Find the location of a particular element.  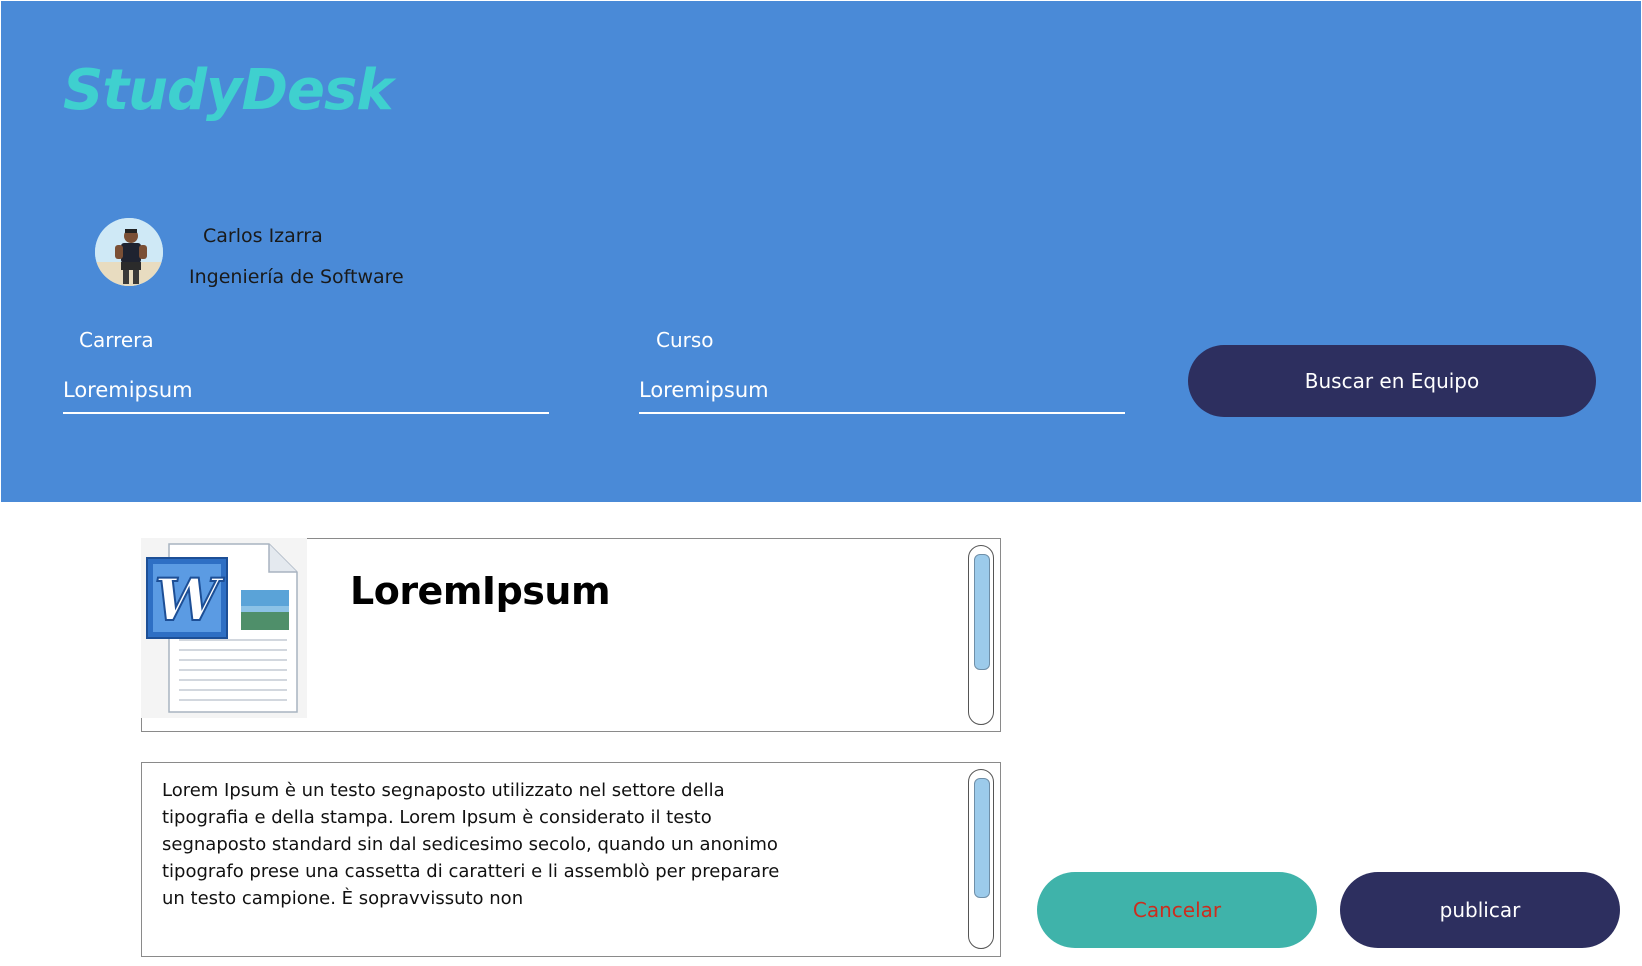

description-scroll-thumb is located at coordinates (982, 838).